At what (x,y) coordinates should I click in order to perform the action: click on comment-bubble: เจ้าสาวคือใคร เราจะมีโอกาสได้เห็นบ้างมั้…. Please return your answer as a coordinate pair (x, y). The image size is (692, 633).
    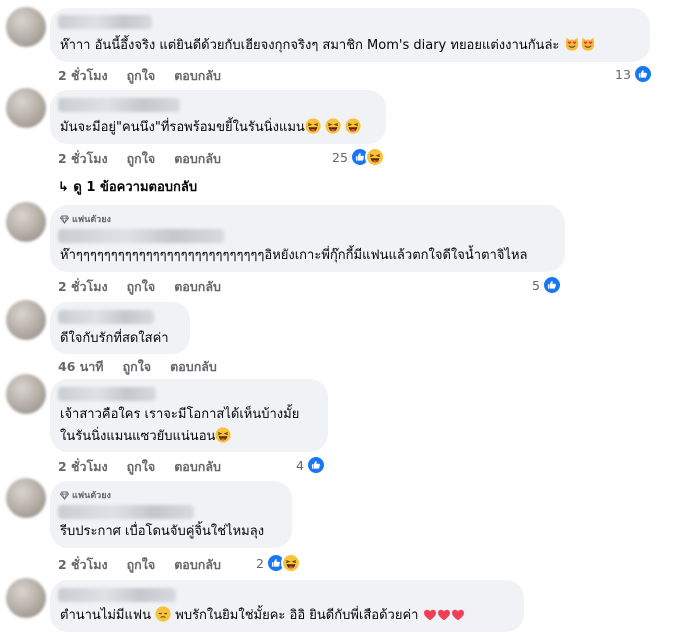
    Looking at the image, I should click on (189, 415).